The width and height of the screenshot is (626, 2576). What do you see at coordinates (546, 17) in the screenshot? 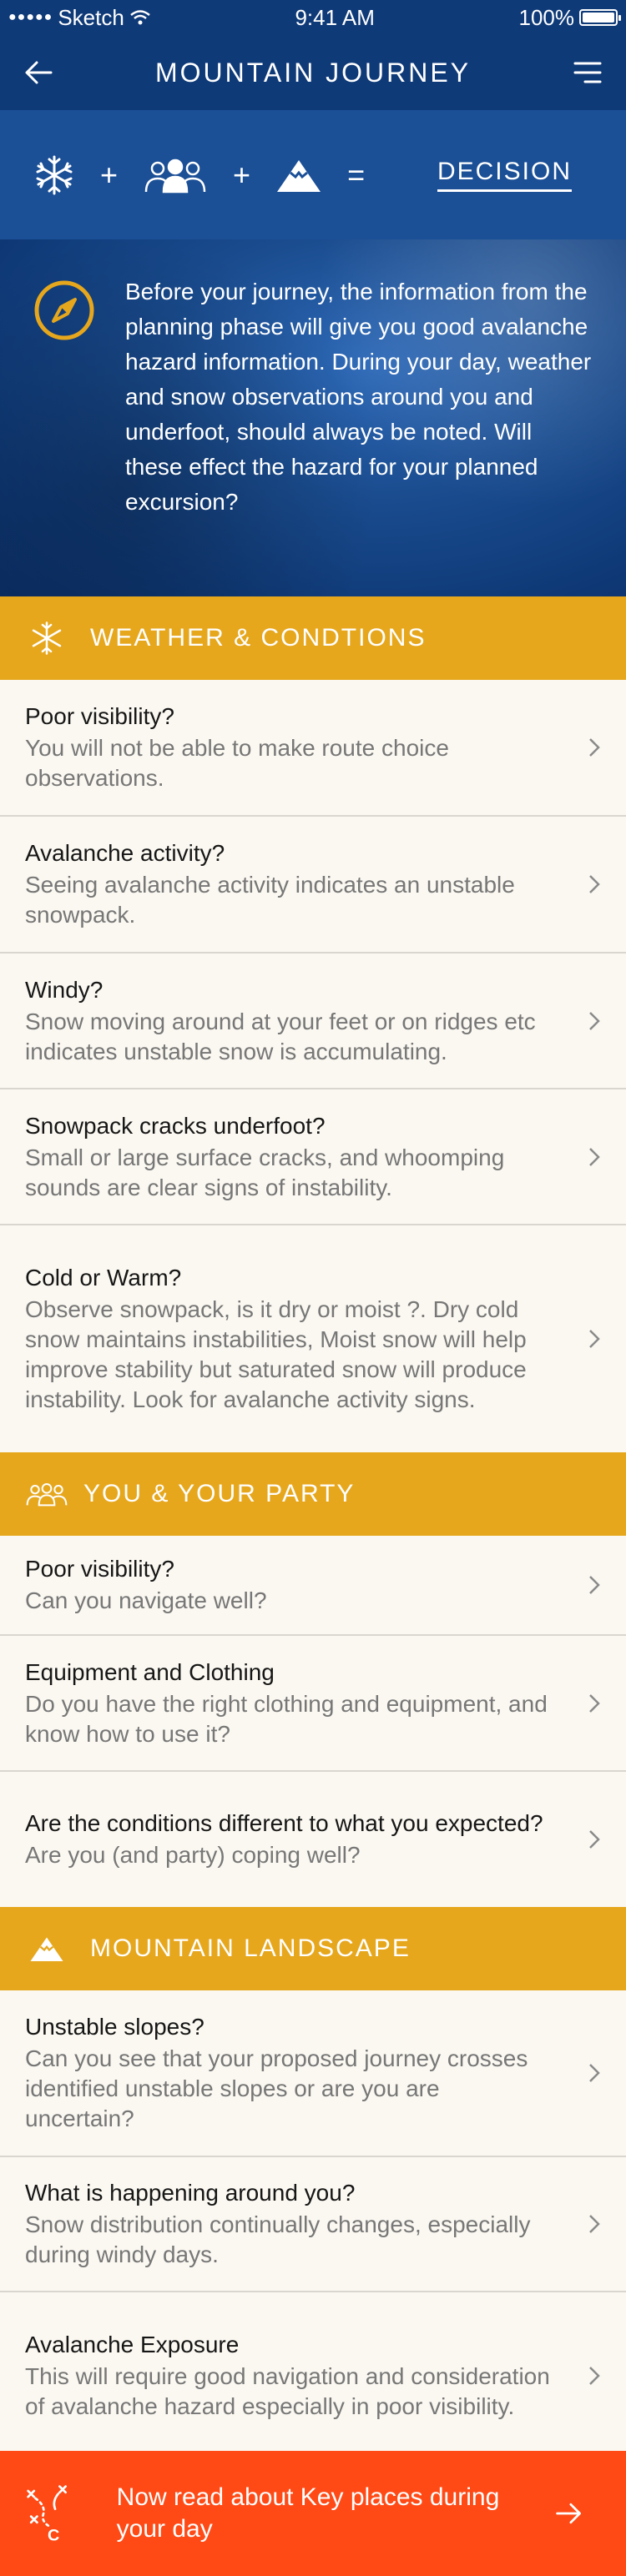
I see `battery-percent: 100%` at bounding box center [546, 17].